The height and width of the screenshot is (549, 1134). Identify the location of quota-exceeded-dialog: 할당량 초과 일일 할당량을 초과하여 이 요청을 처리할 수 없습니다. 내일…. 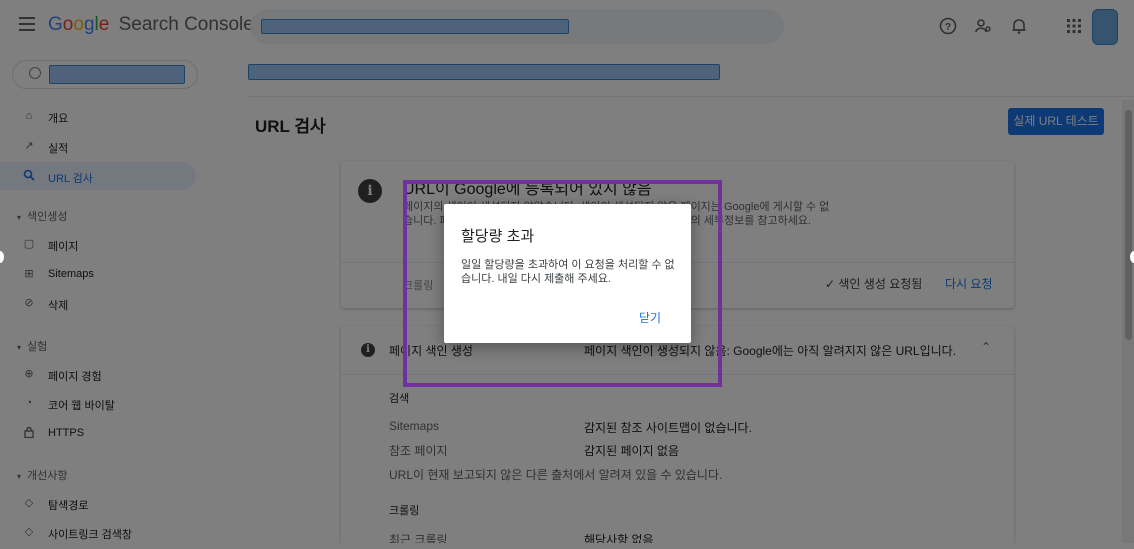
(567, 273).